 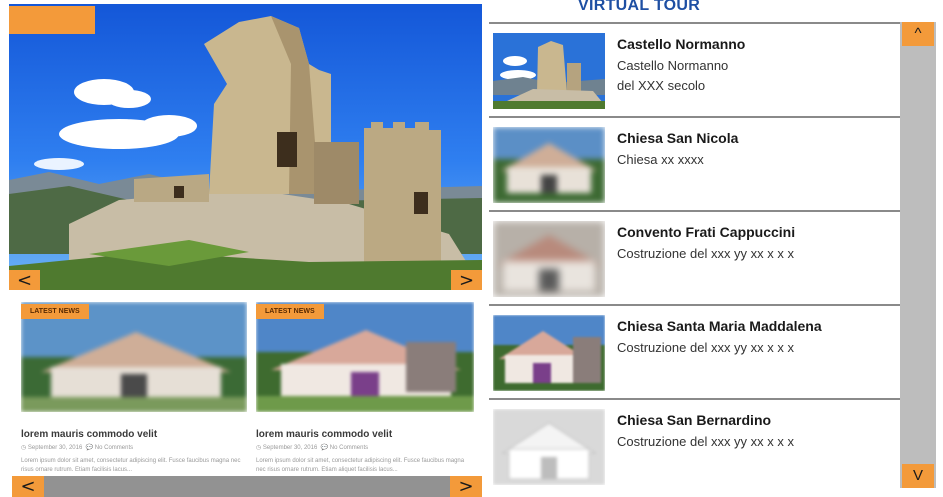 What do you see at coordinates (52, 20) in the screenshot?
I see `hero-badge` at bounding box center [52, 20].